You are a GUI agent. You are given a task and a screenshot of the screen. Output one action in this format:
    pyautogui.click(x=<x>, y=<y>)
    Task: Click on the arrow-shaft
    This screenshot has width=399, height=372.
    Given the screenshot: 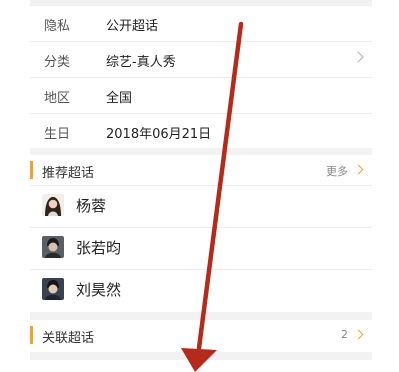 What is the action you would take?
    pyautogui.click(x=220, y=186)
    